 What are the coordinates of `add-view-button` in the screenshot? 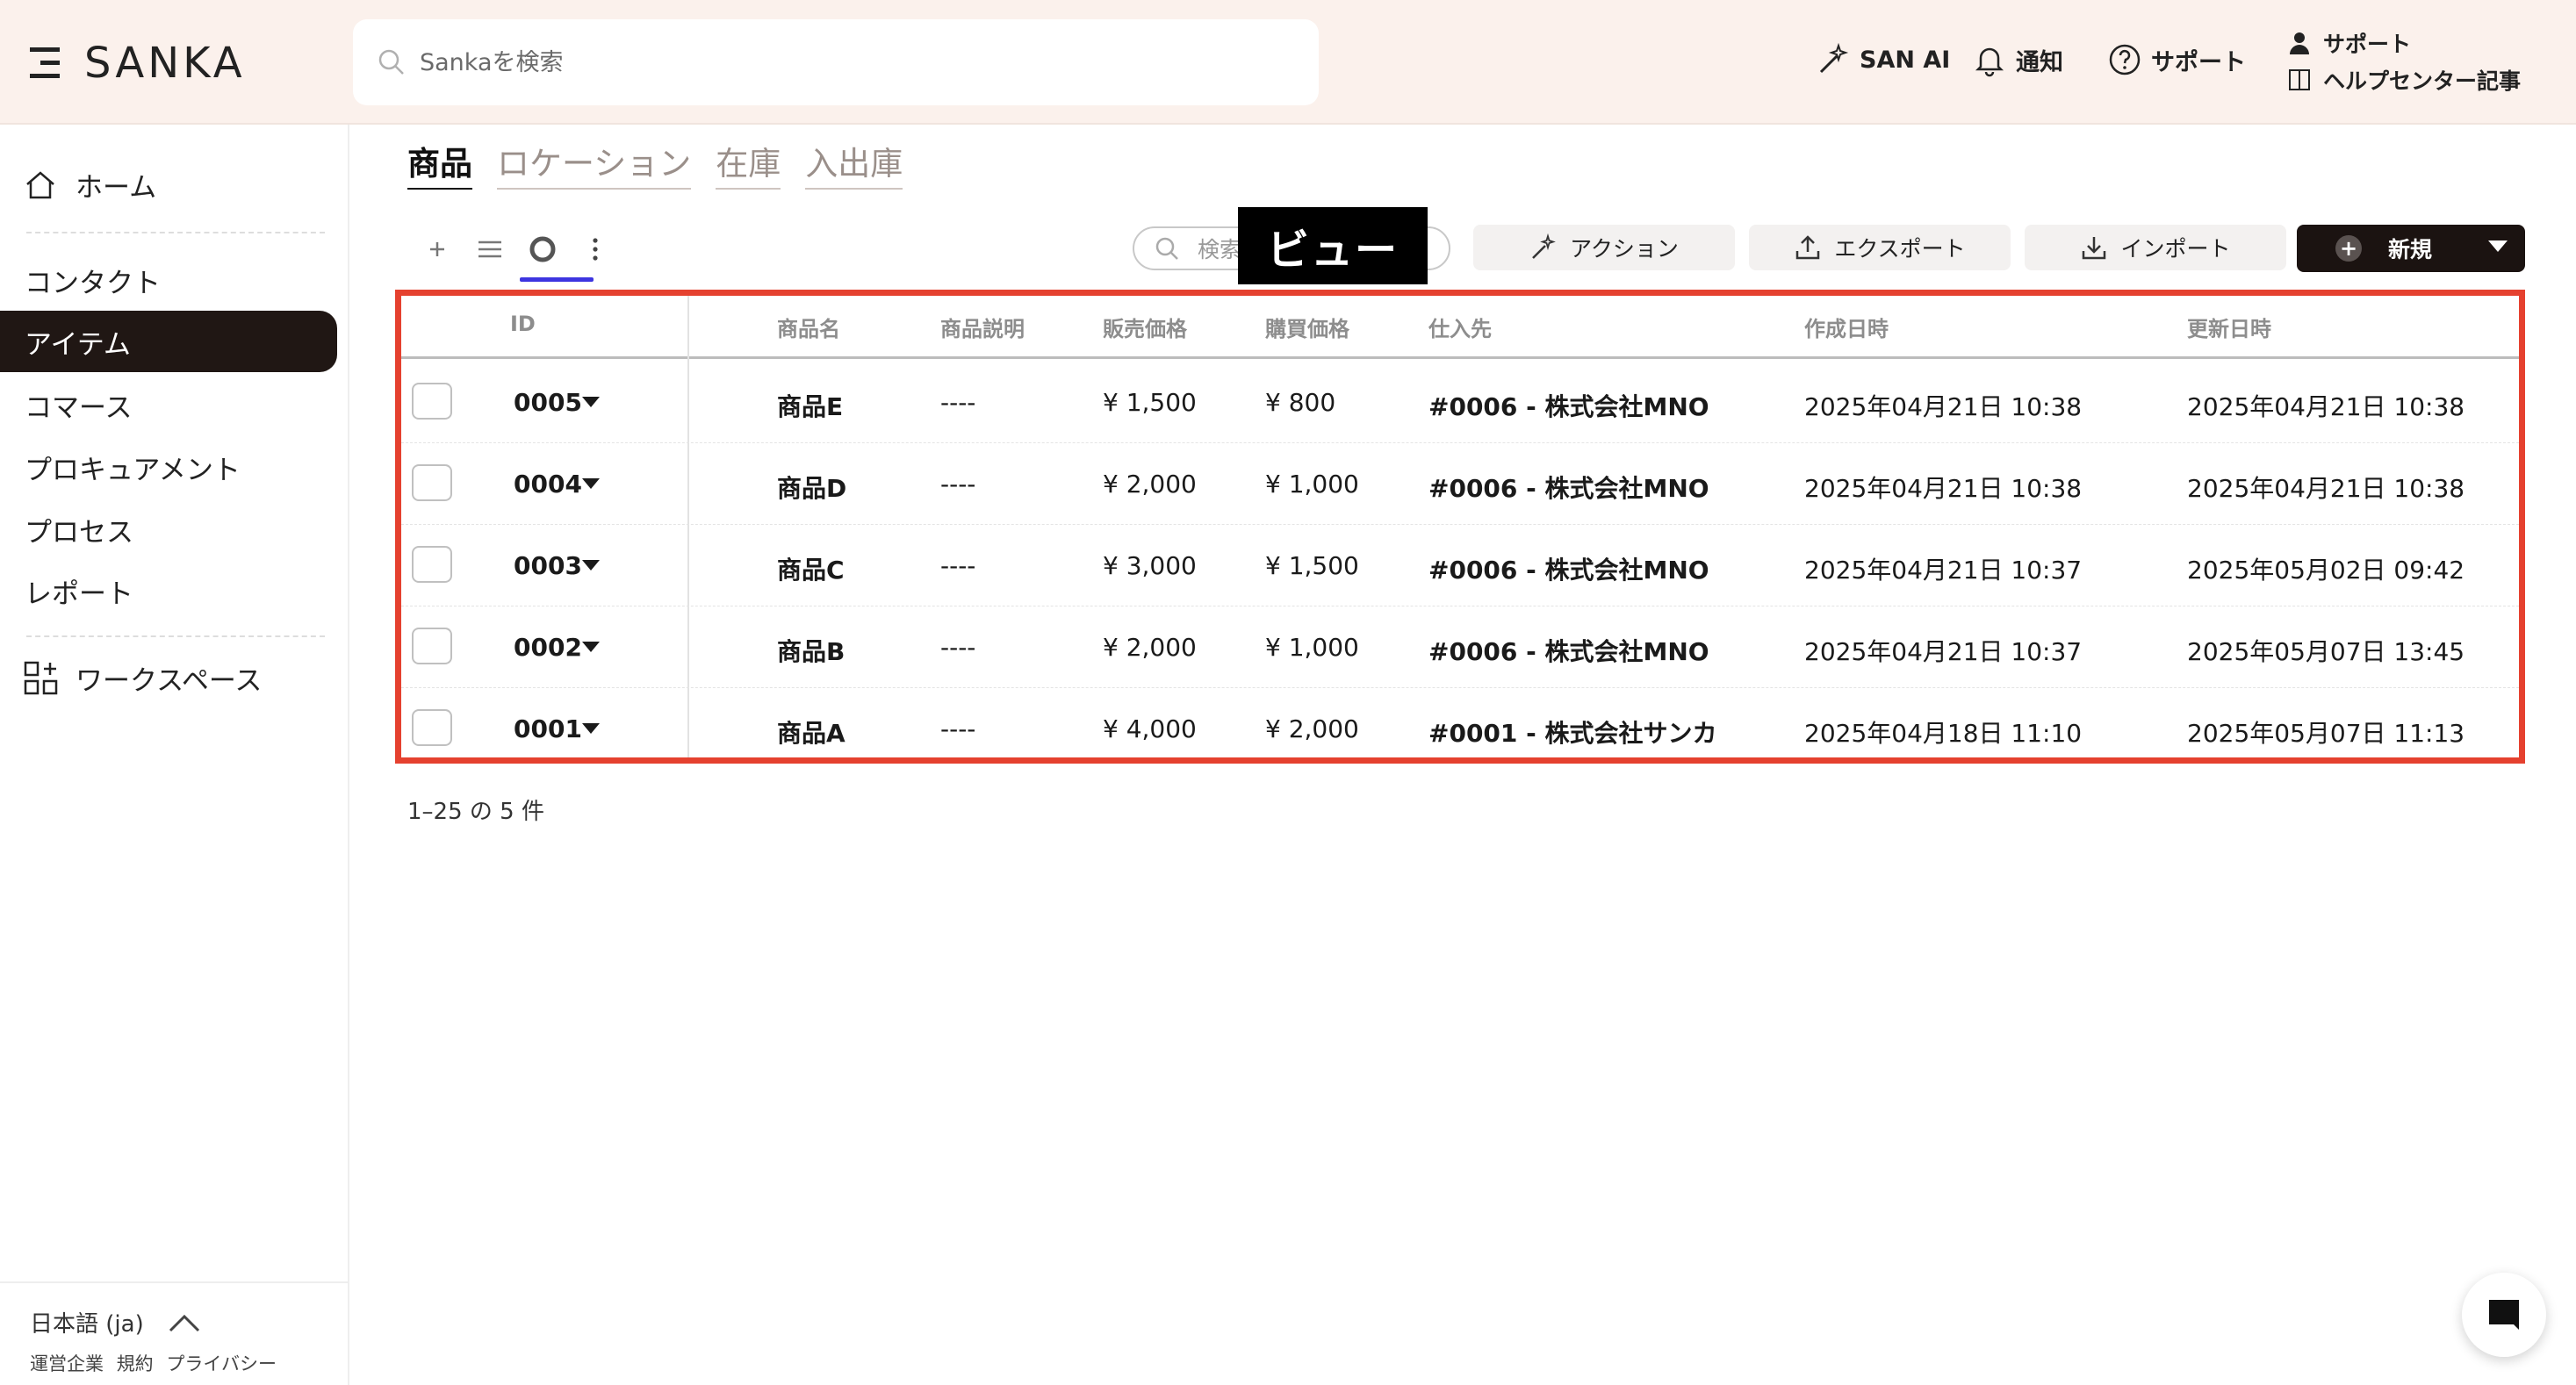 It's located at (437, 250).